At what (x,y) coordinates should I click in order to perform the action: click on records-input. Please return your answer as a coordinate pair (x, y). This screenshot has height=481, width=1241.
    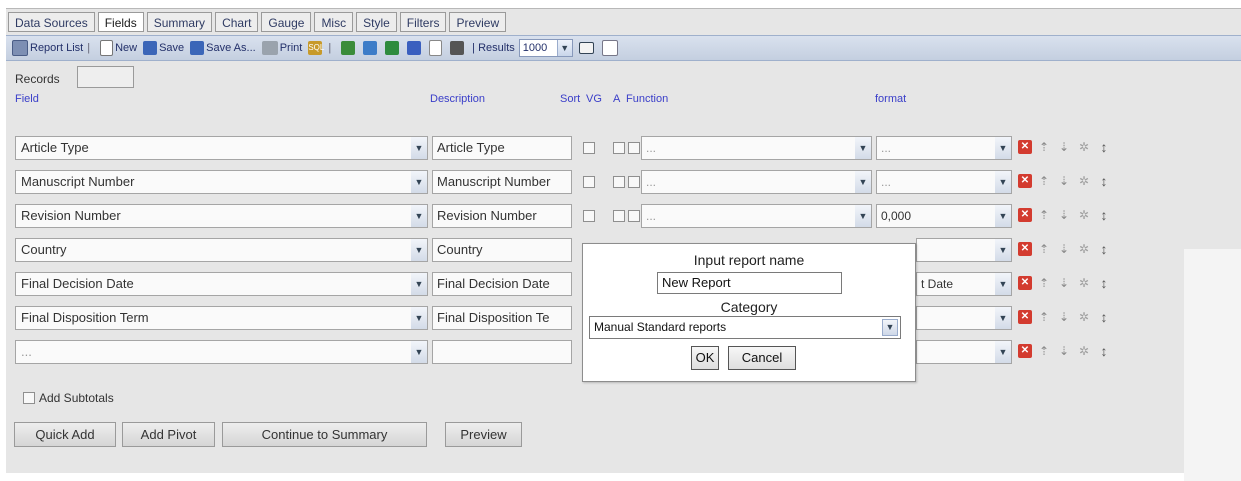
    Looking at the image, I should click on (105, 77).